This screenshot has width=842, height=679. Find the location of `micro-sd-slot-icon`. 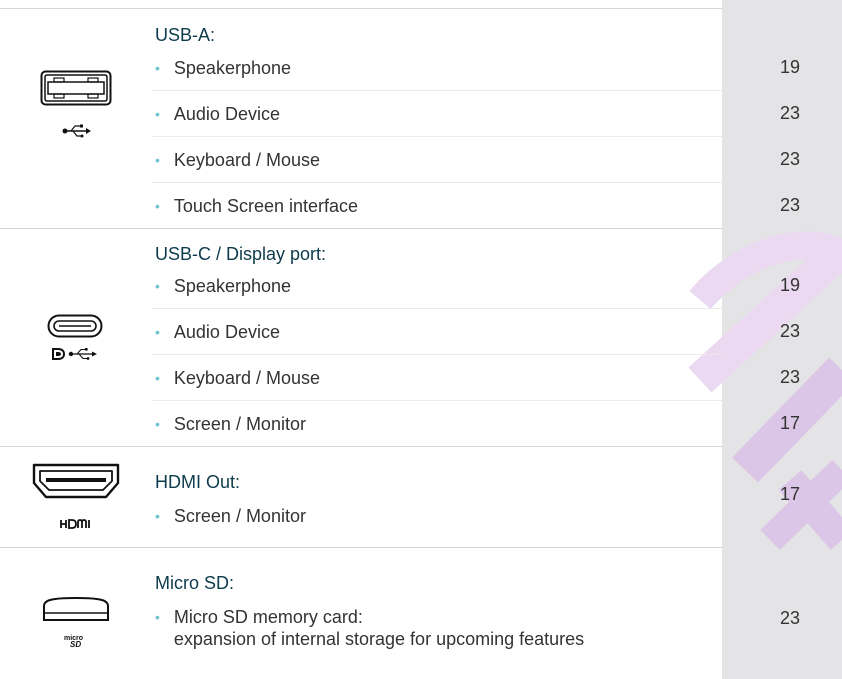

micro-sd-slot-icon is located at coordinates (76, 608).